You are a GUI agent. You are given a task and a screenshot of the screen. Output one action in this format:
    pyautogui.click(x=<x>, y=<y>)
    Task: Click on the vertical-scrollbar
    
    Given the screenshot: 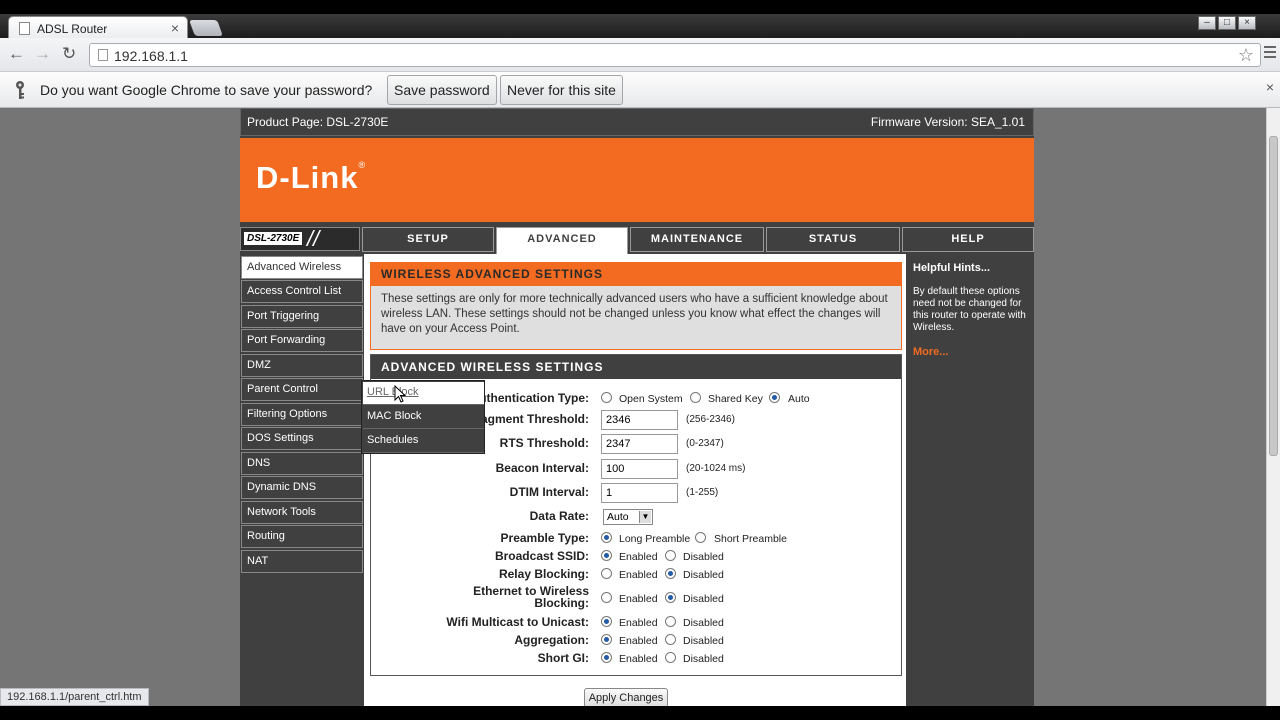 What is the action you would take?
    pyautogui.click(x=1273, y=407)
    